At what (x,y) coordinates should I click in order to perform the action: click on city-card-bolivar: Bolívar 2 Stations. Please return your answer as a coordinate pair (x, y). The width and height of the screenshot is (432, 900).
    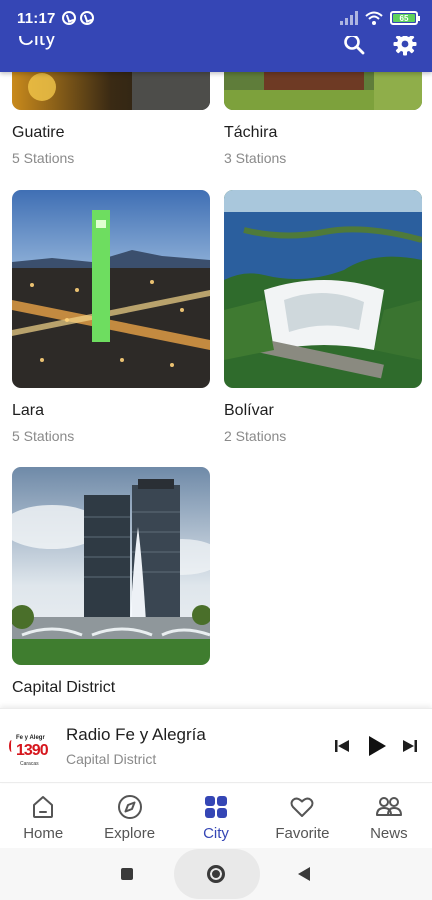
    Looking at the image, I should click on (323, 317).